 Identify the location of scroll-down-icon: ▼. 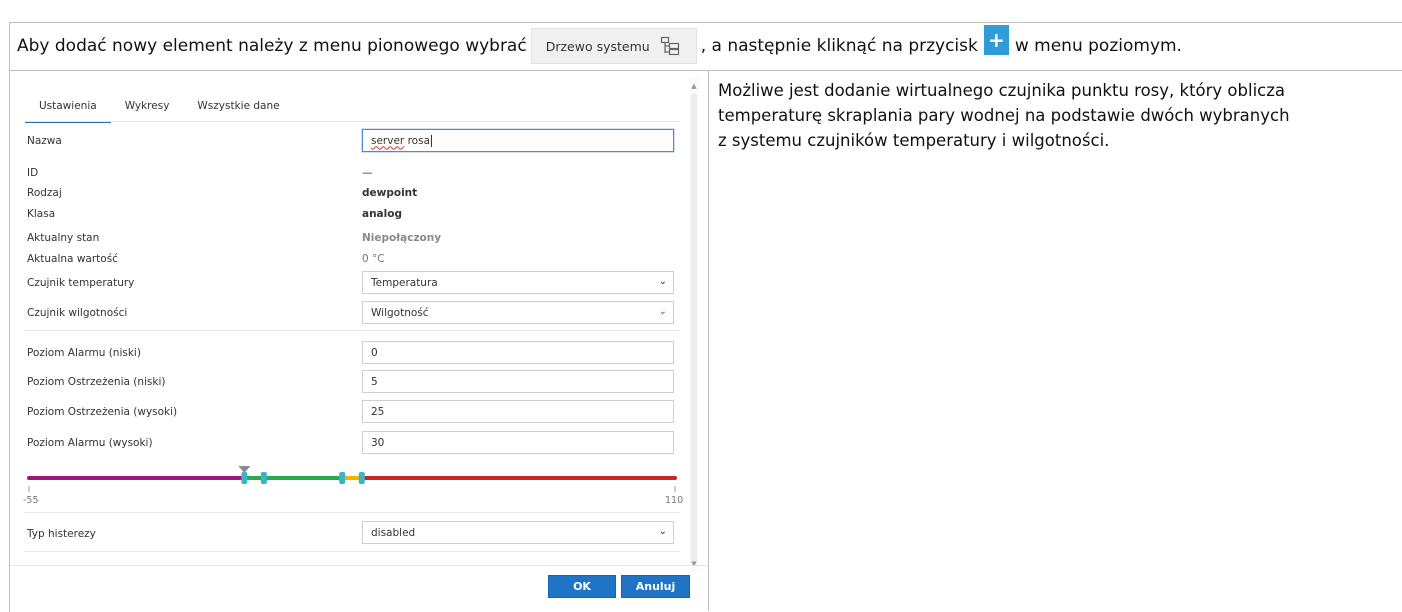
(694, 564).